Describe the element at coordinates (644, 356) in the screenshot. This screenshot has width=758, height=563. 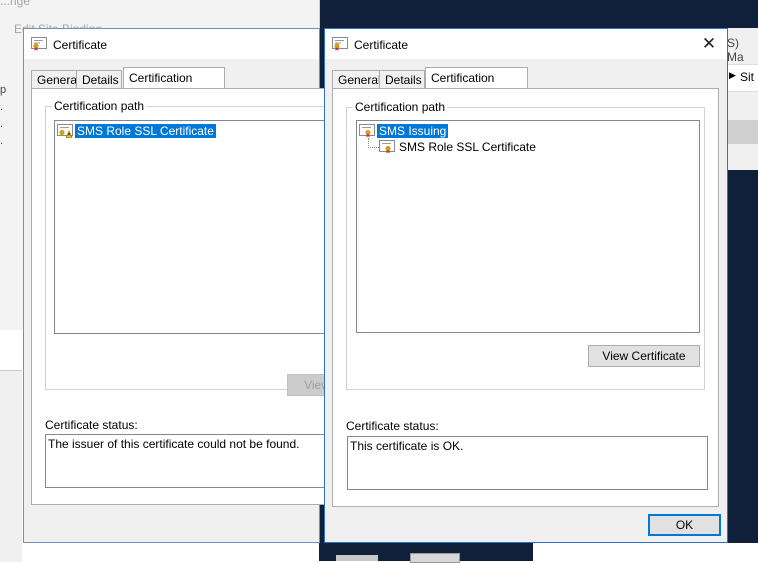
I see `view-certificate-button: View Certificate` at that location.